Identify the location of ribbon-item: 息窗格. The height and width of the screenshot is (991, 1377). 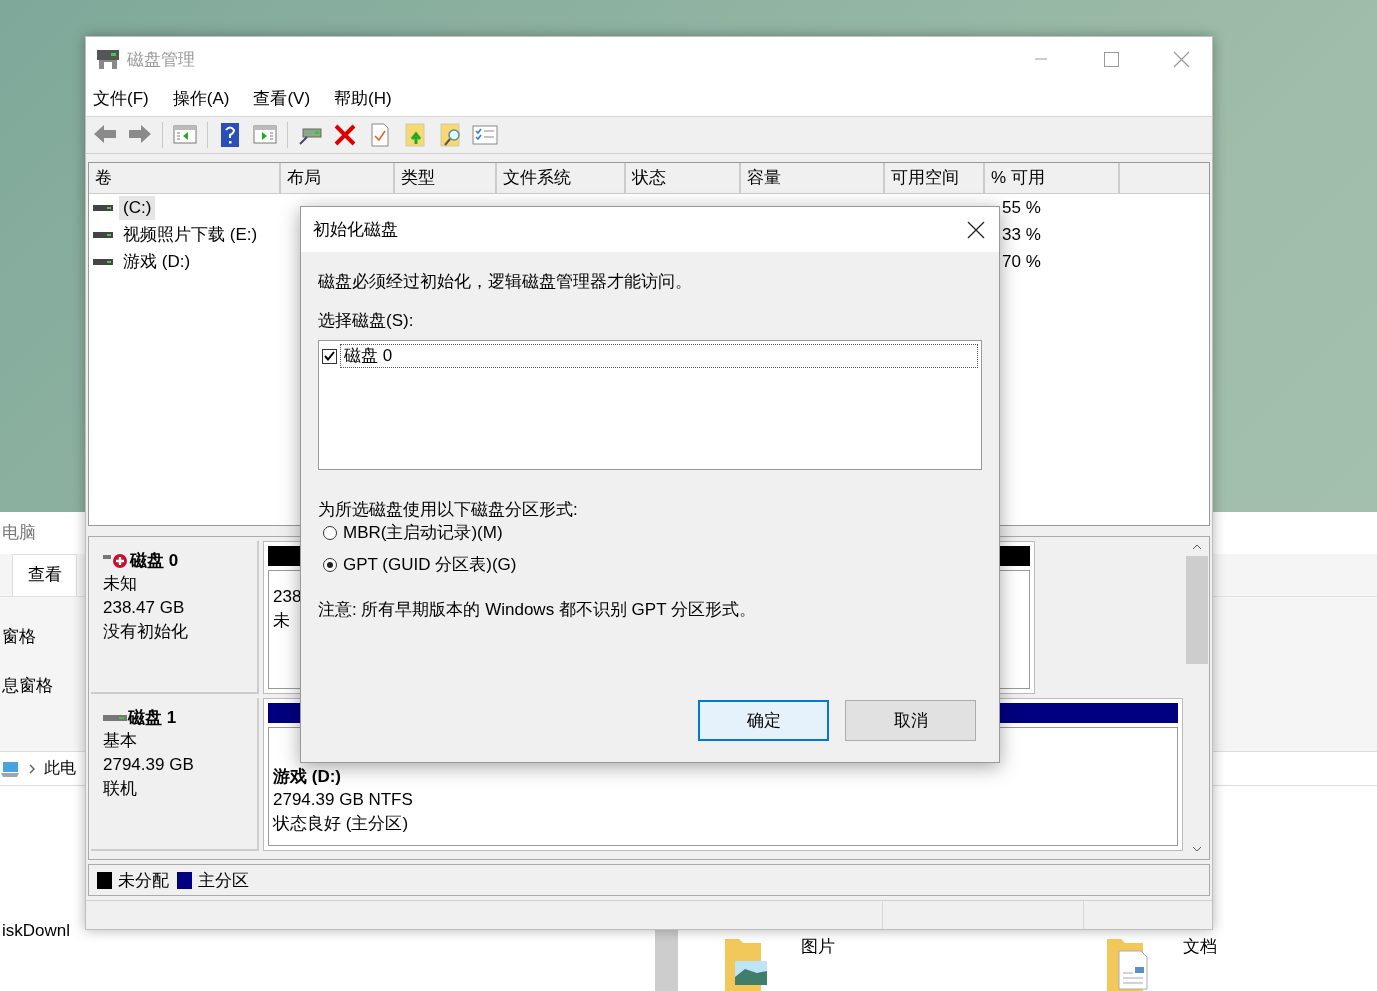
(27, 685).